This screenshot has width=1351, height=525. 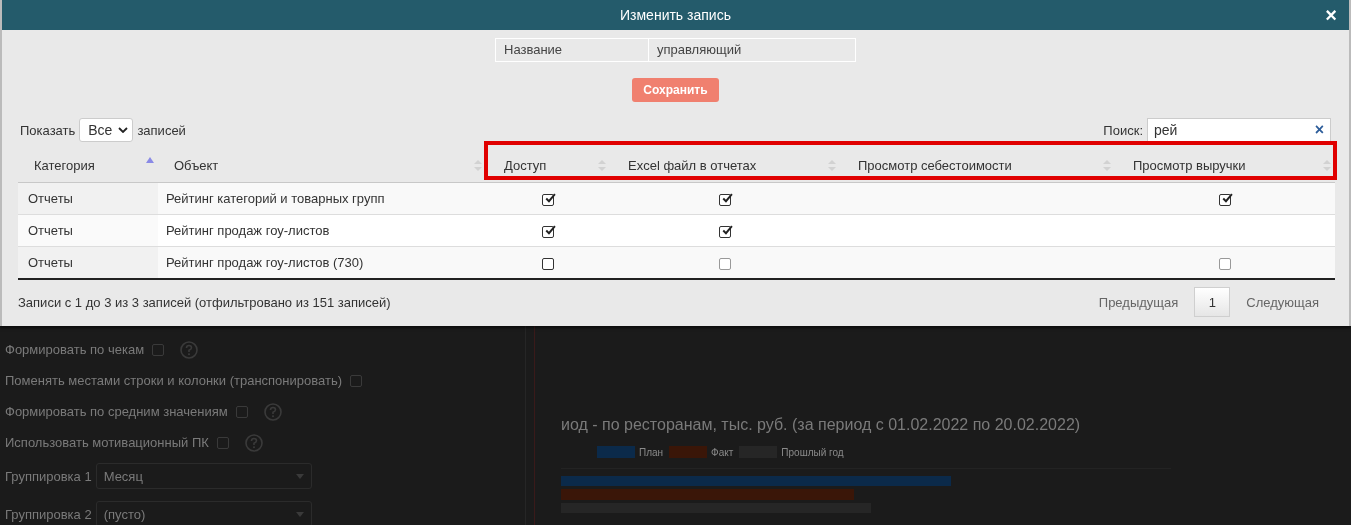 What do you see at coordinates (812, 452) in the screenshot?
I see `legend-label: Прошлый год` at bounding box center [812, 452].